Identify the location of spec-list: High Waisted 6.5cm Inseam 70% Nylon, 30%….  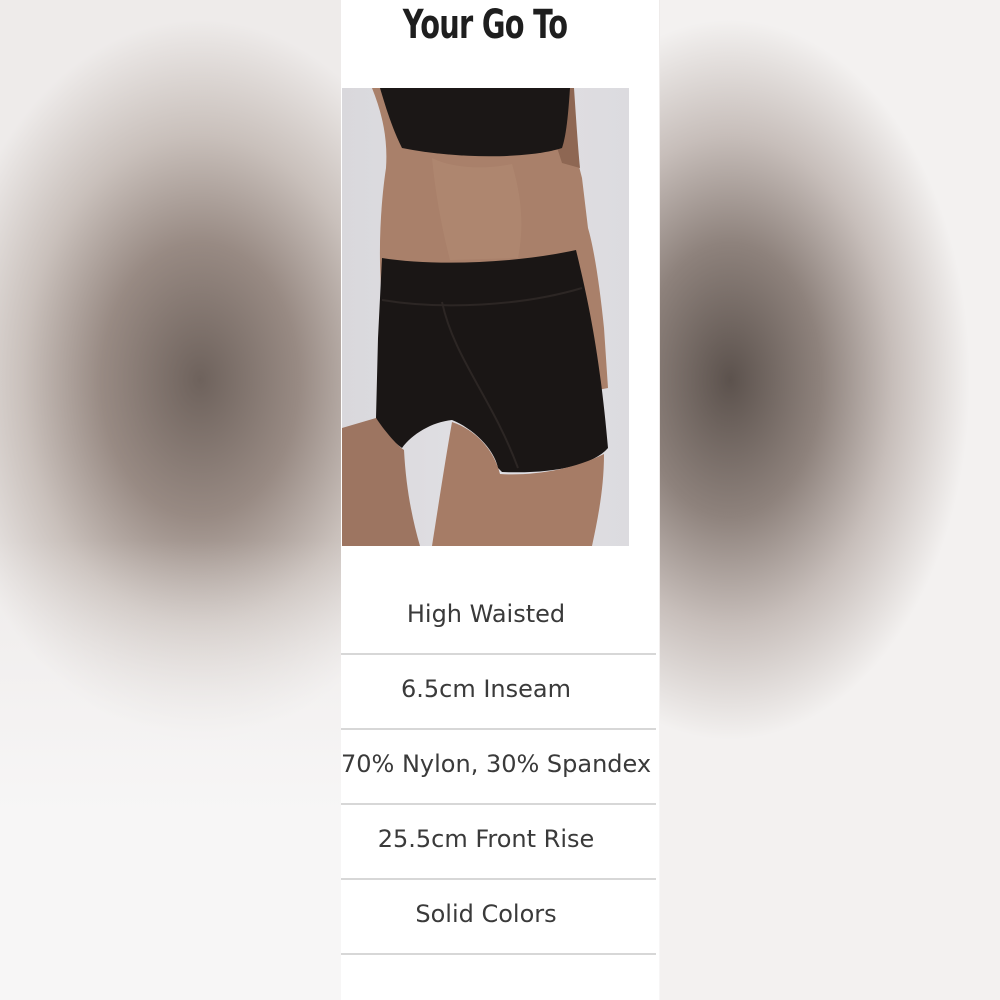
(498, 767).